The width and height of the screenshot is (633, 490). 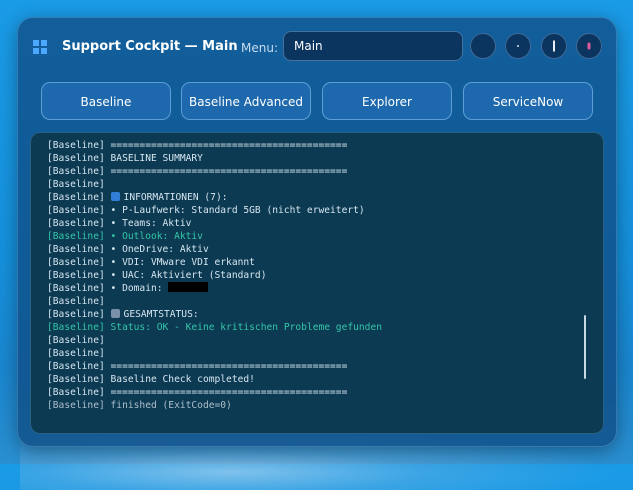 I want to click on console-line-text: [Baseline] BASELINE SUMMARY, so click(x=125, y=158).